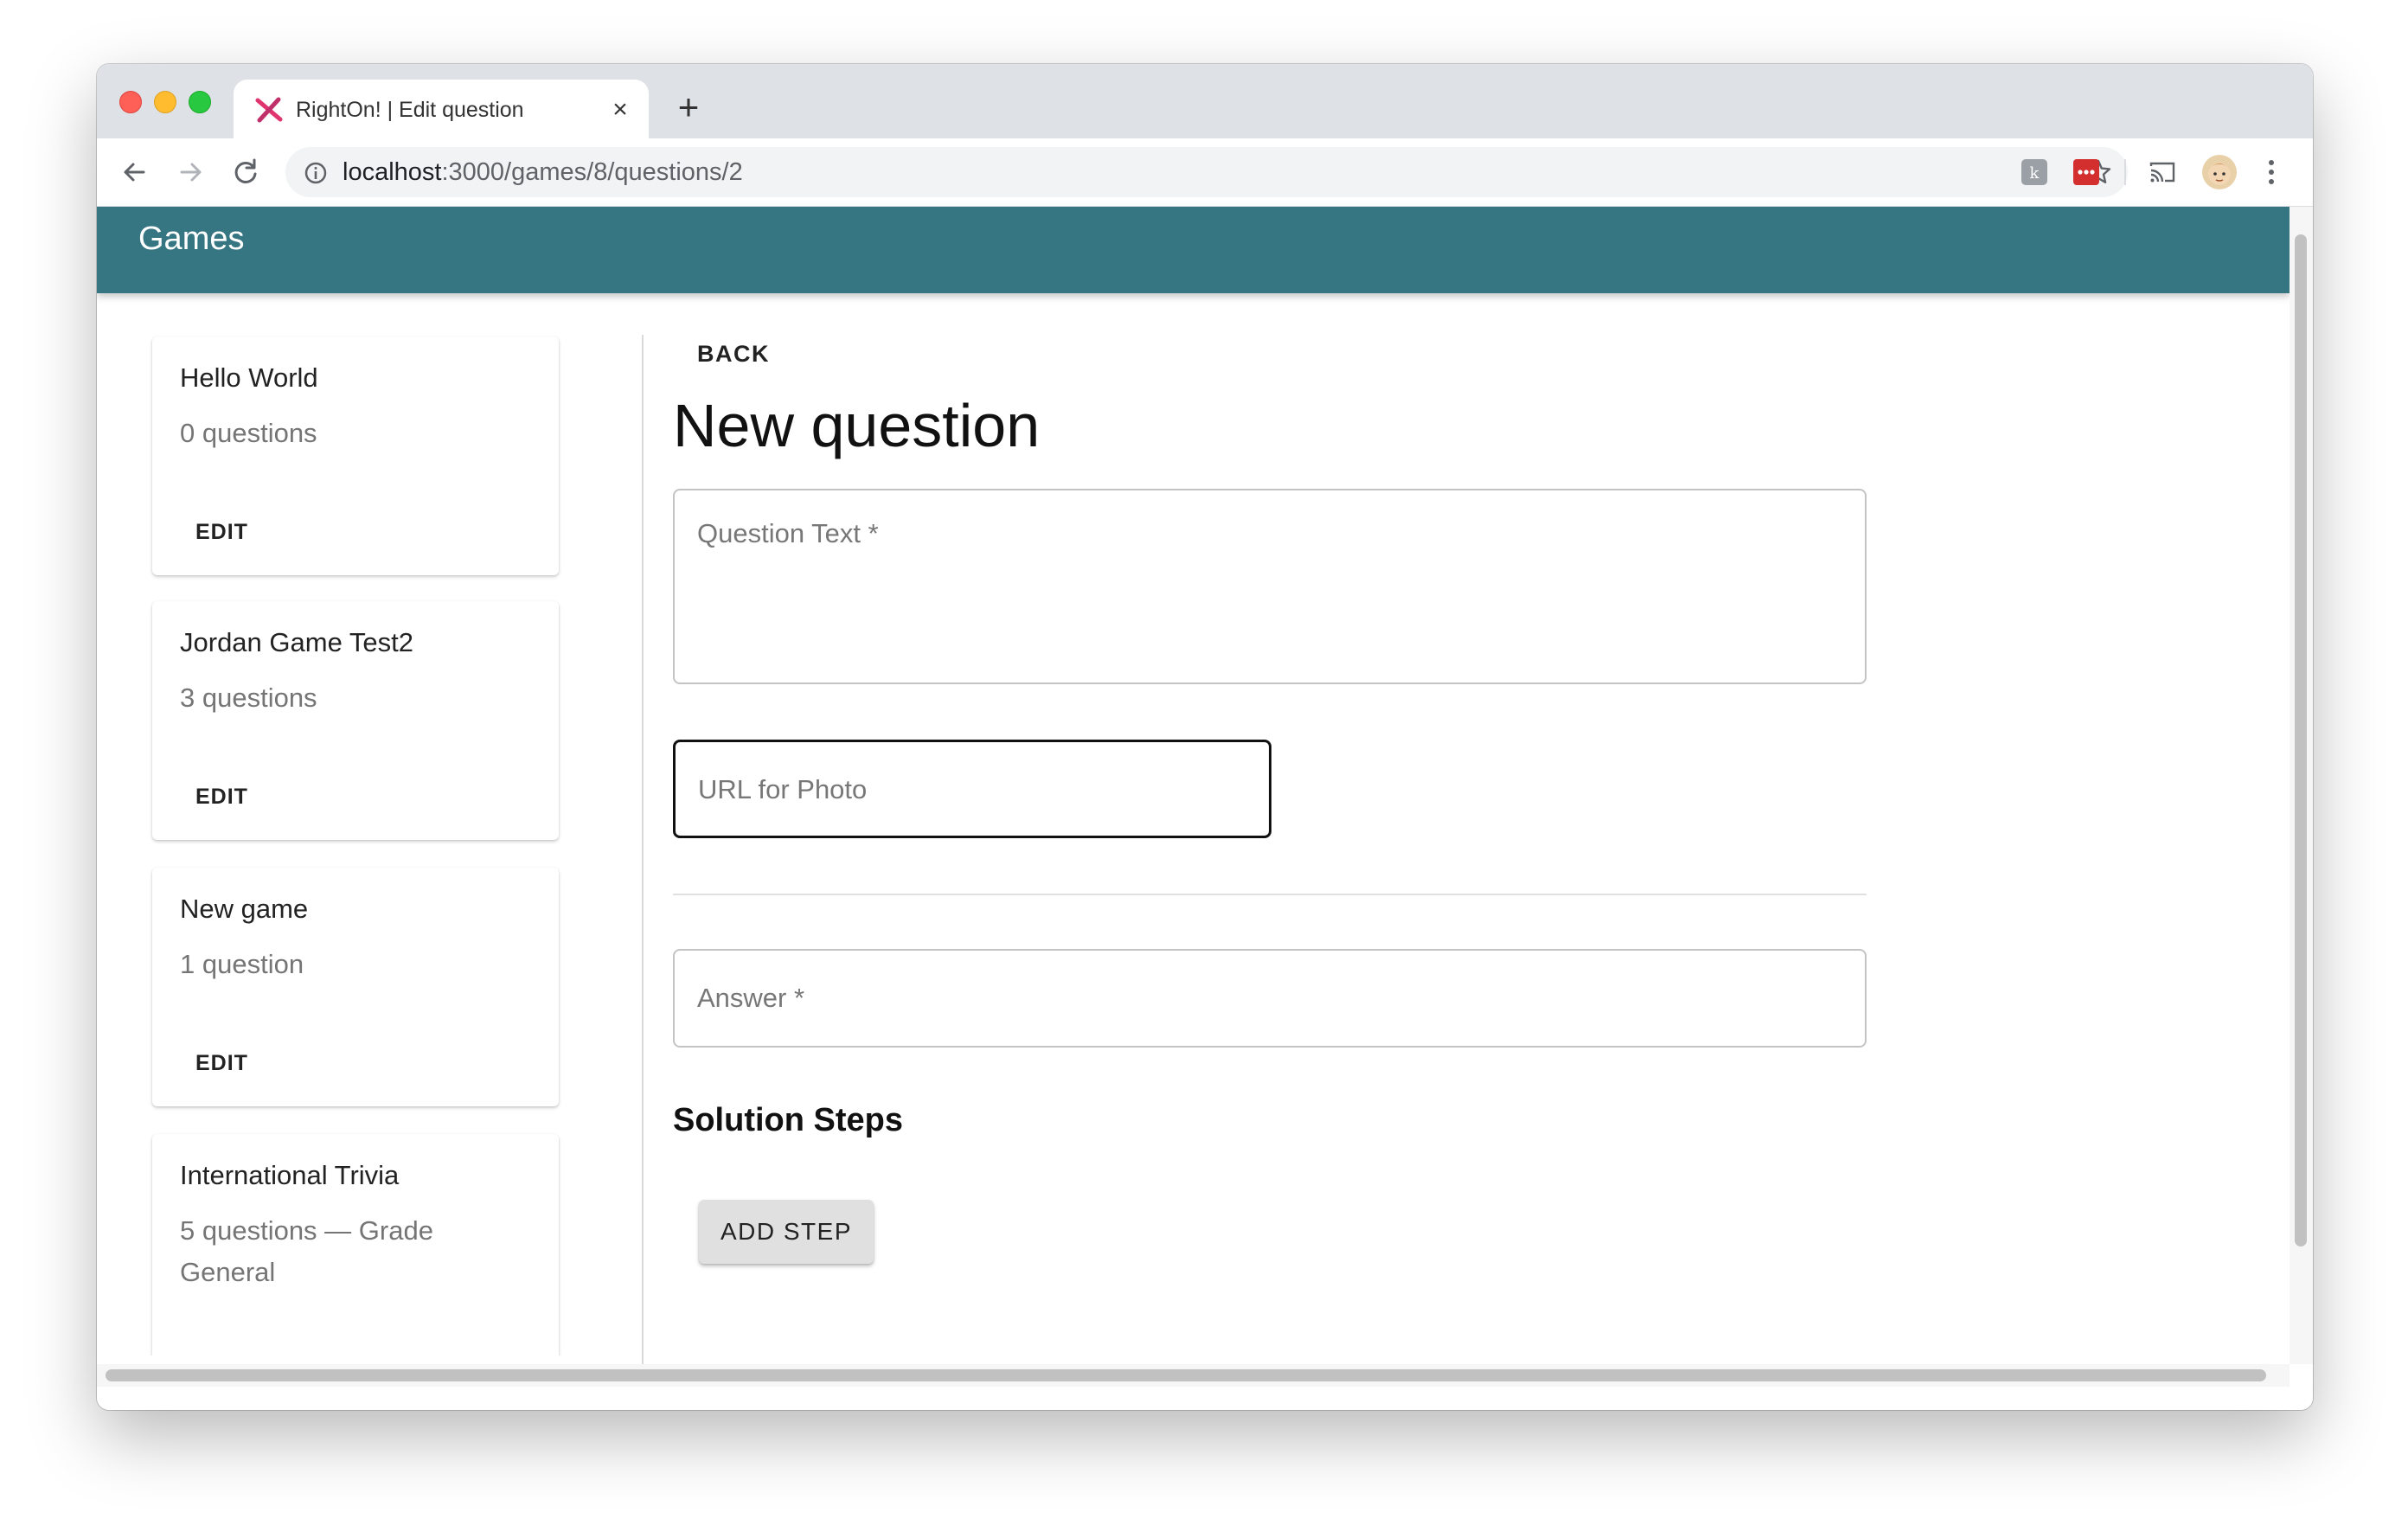 This screenshot has width=2408, height=1538. I want to click on game-card: Hello World 0 questions EDIT, so click(355, 456).